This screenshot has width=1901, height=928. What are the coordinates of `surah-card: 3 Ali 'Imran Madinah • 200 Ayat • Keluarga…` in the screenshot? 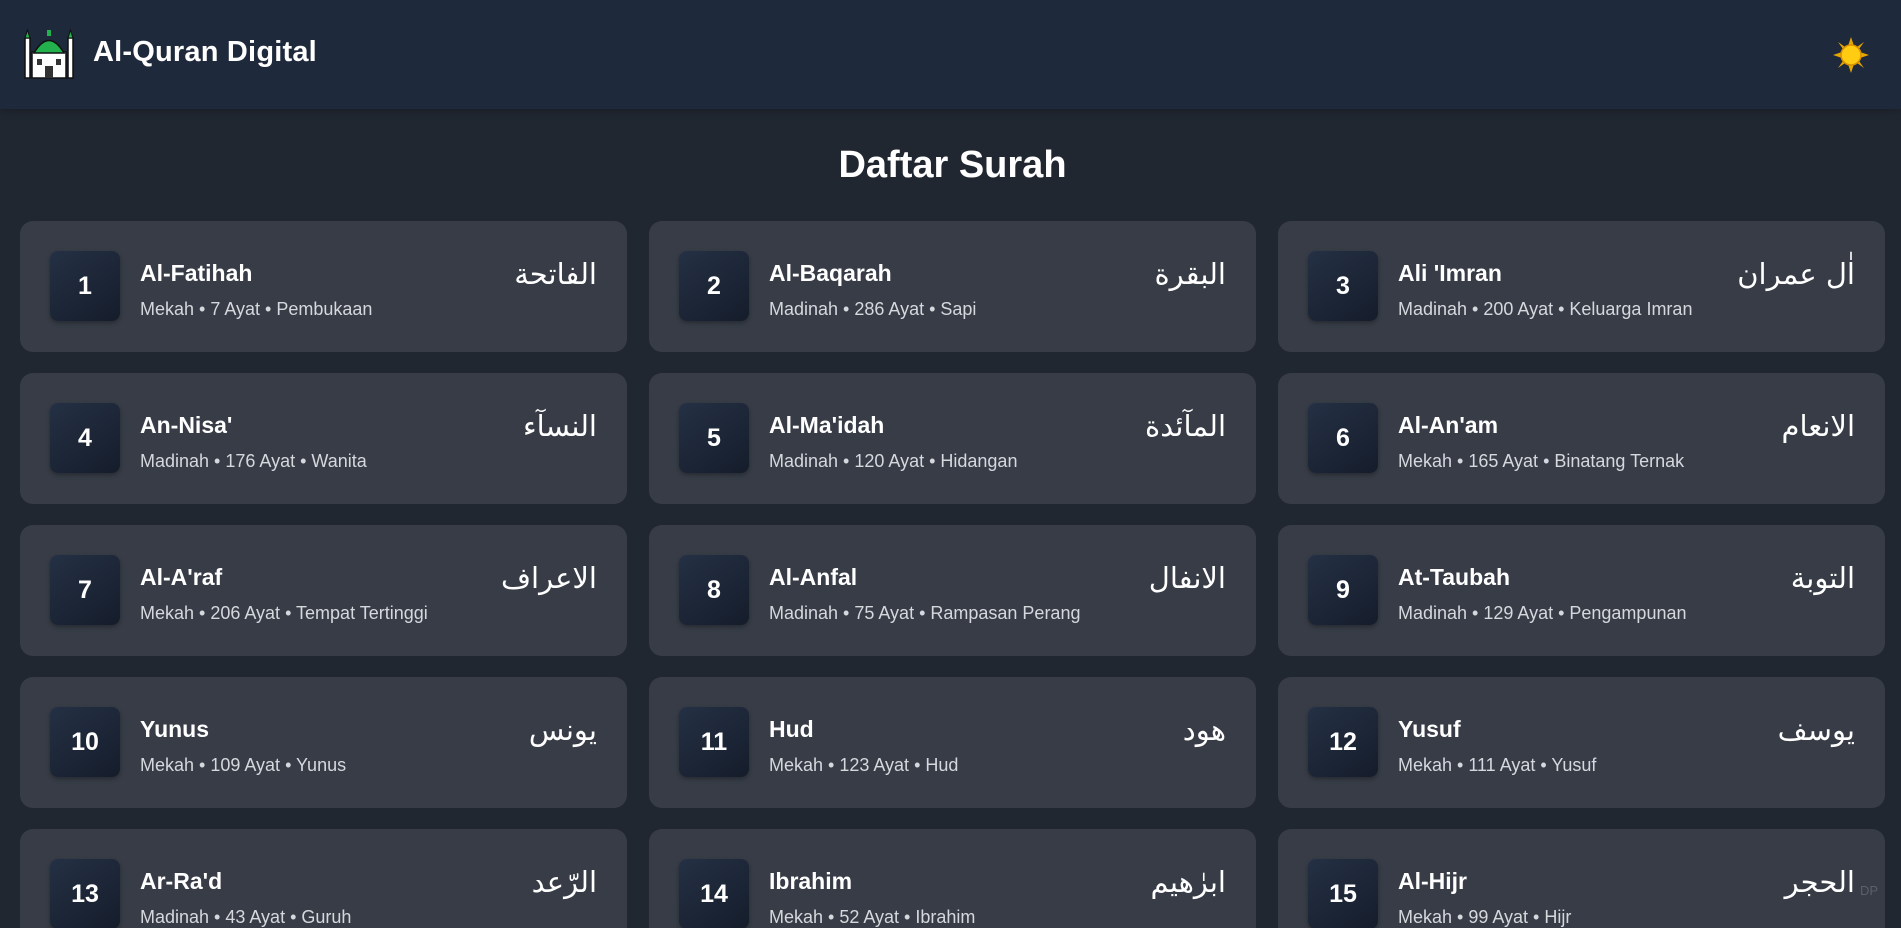 It's located at (1581, 286).